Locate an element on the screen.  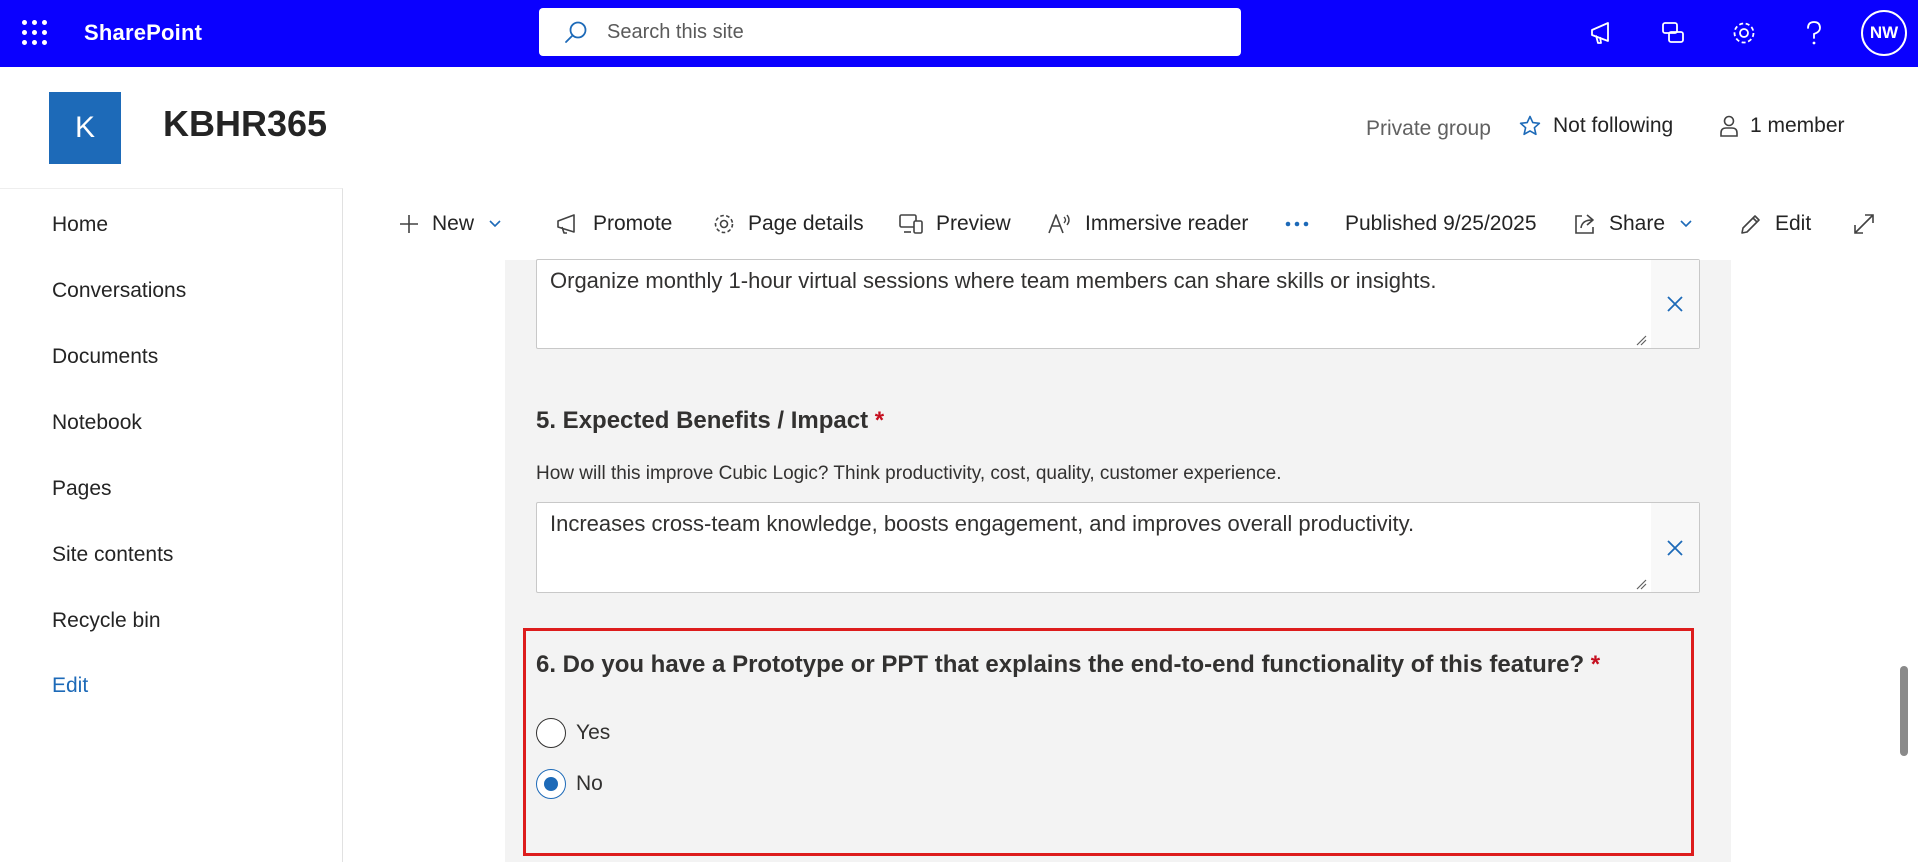
share-icon is located at coordinates (1584, 224).